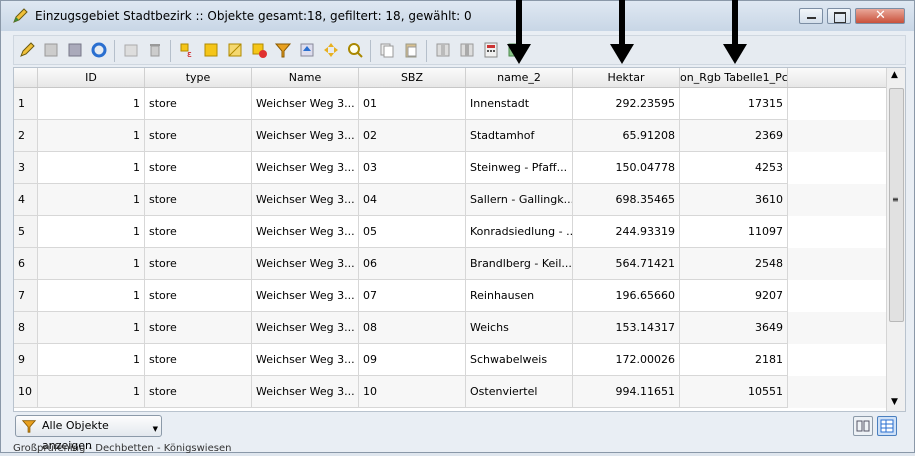 This screenshot has height=456, width=915. Describe the element at coordinates (259, 50) in the screenshot. I see `deselect-icon` at that location.